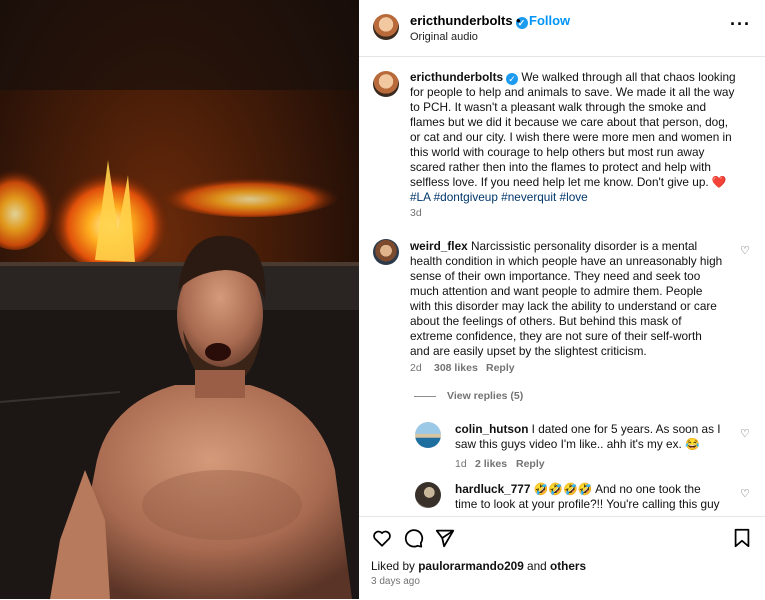 The image size is (765, 600). I want to click on commenter-username: weird_flex, so click(439, 246).